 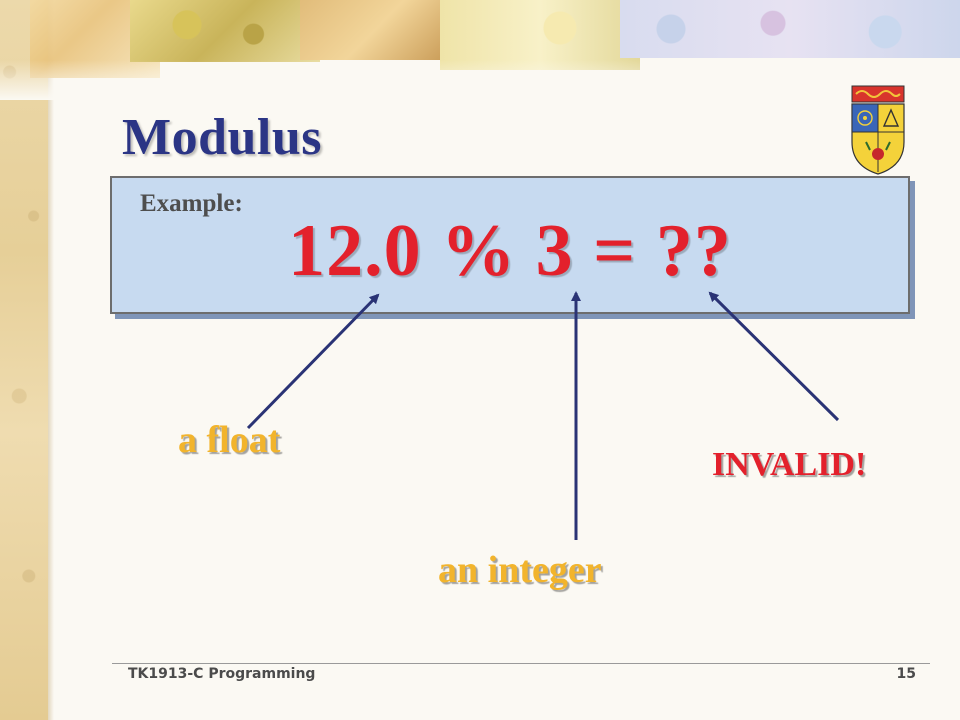 I want to click on footer-course-title: TK1913-C Programming, so click(x=222, y=674).